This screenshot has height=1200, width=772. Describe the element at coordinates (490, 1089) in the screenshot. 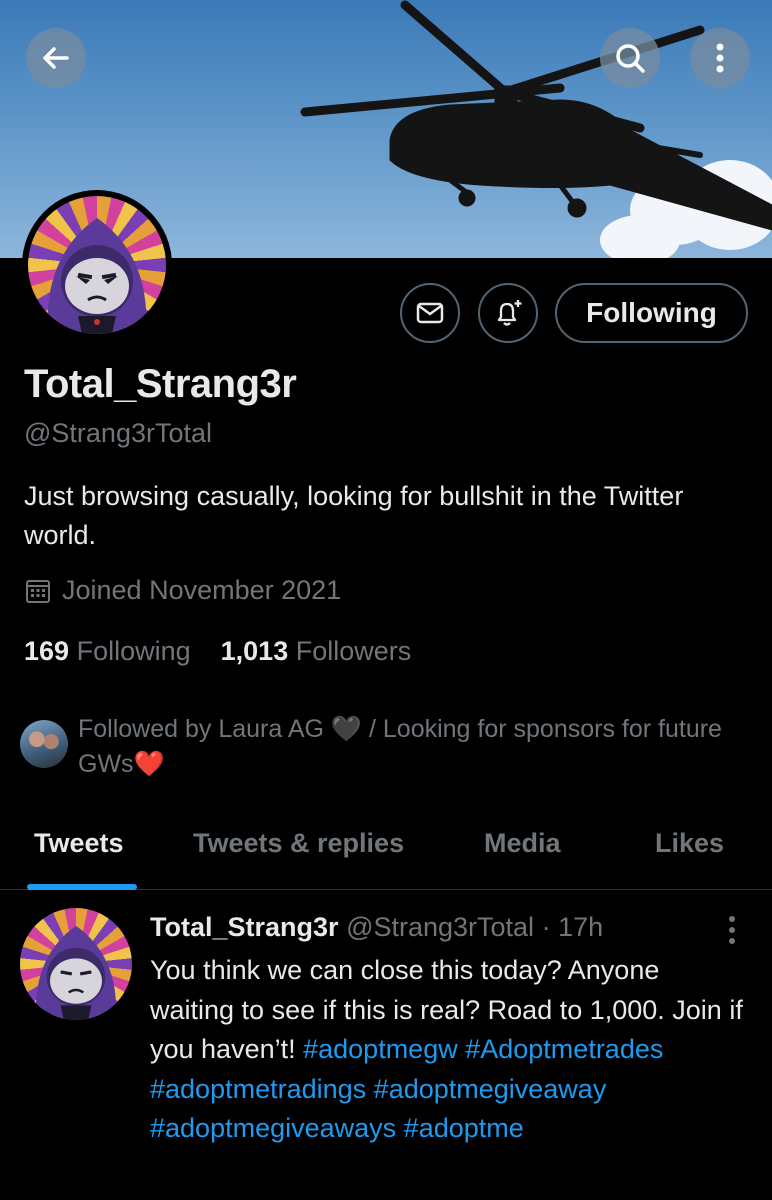

I see `hashtag-link: #adoptmegiveaway` at that location.